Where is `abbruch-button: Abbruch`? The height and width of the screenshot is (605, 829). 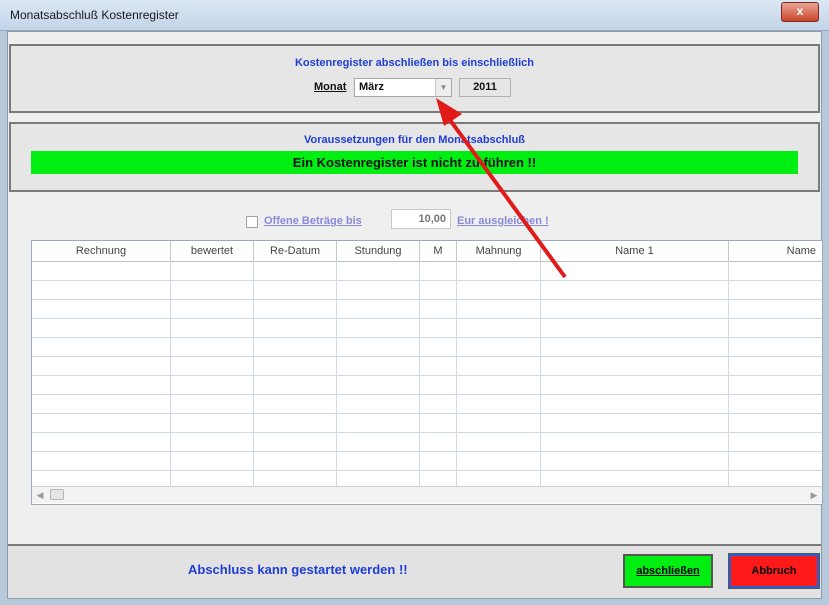
abbruch-button: Abbruch is located at coordinates (774, 571).